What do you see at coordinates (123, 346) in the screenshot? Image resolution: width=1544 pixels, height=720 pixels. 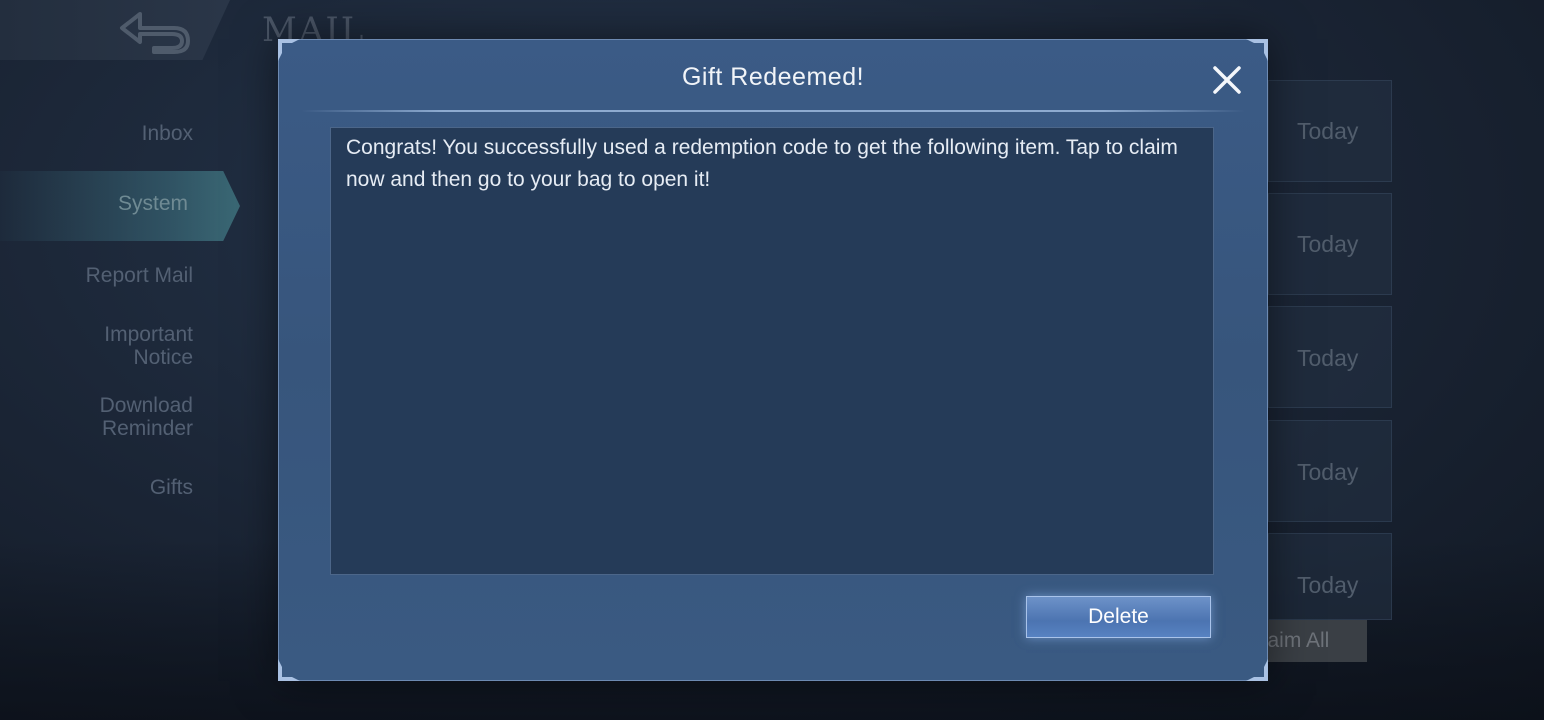 I see `sidebar-item-important-notice: Important Notice` at bounding box center [123, 346].